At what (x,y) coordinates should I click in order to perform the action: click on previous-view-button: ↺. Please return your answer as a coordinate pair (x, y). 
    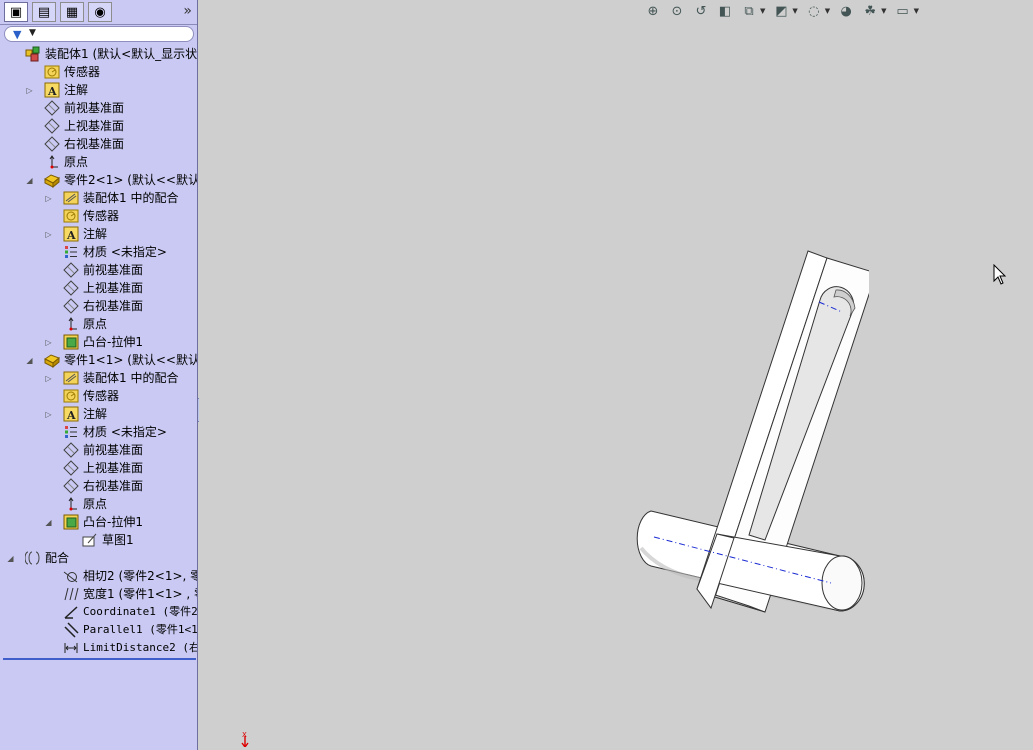
    Looking at the image, I should click on (701, 11).